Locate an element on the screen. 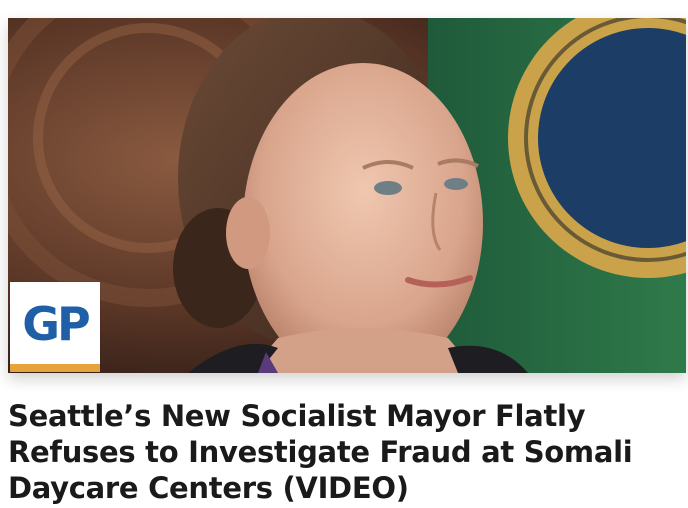  logo-accent-bar is located at coordinates (55, 368).